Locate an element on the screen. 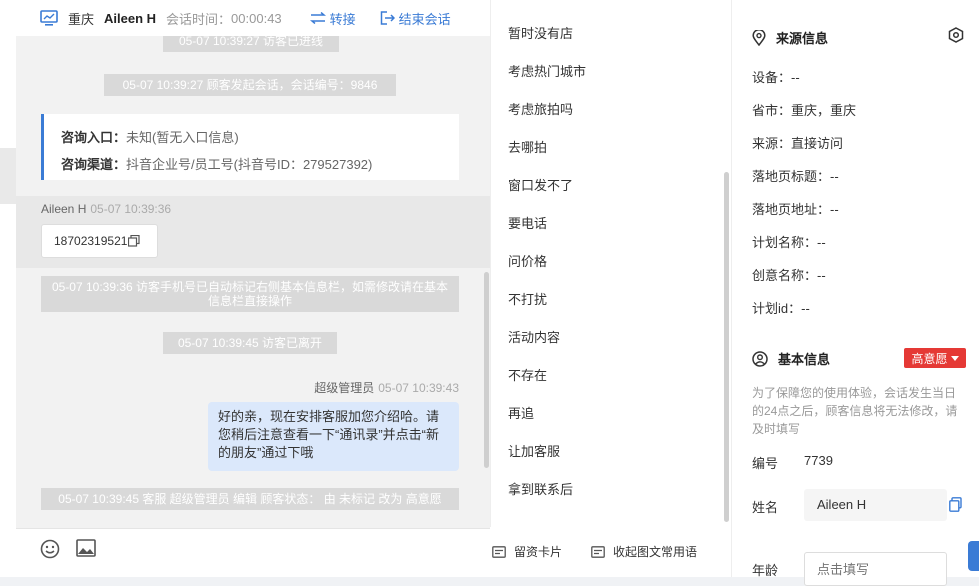 The height and width of the screenshot is (586, 979). agent-message-meta: 超级管理员 05-07 10:39:43 is located at coordinates (386, 387).